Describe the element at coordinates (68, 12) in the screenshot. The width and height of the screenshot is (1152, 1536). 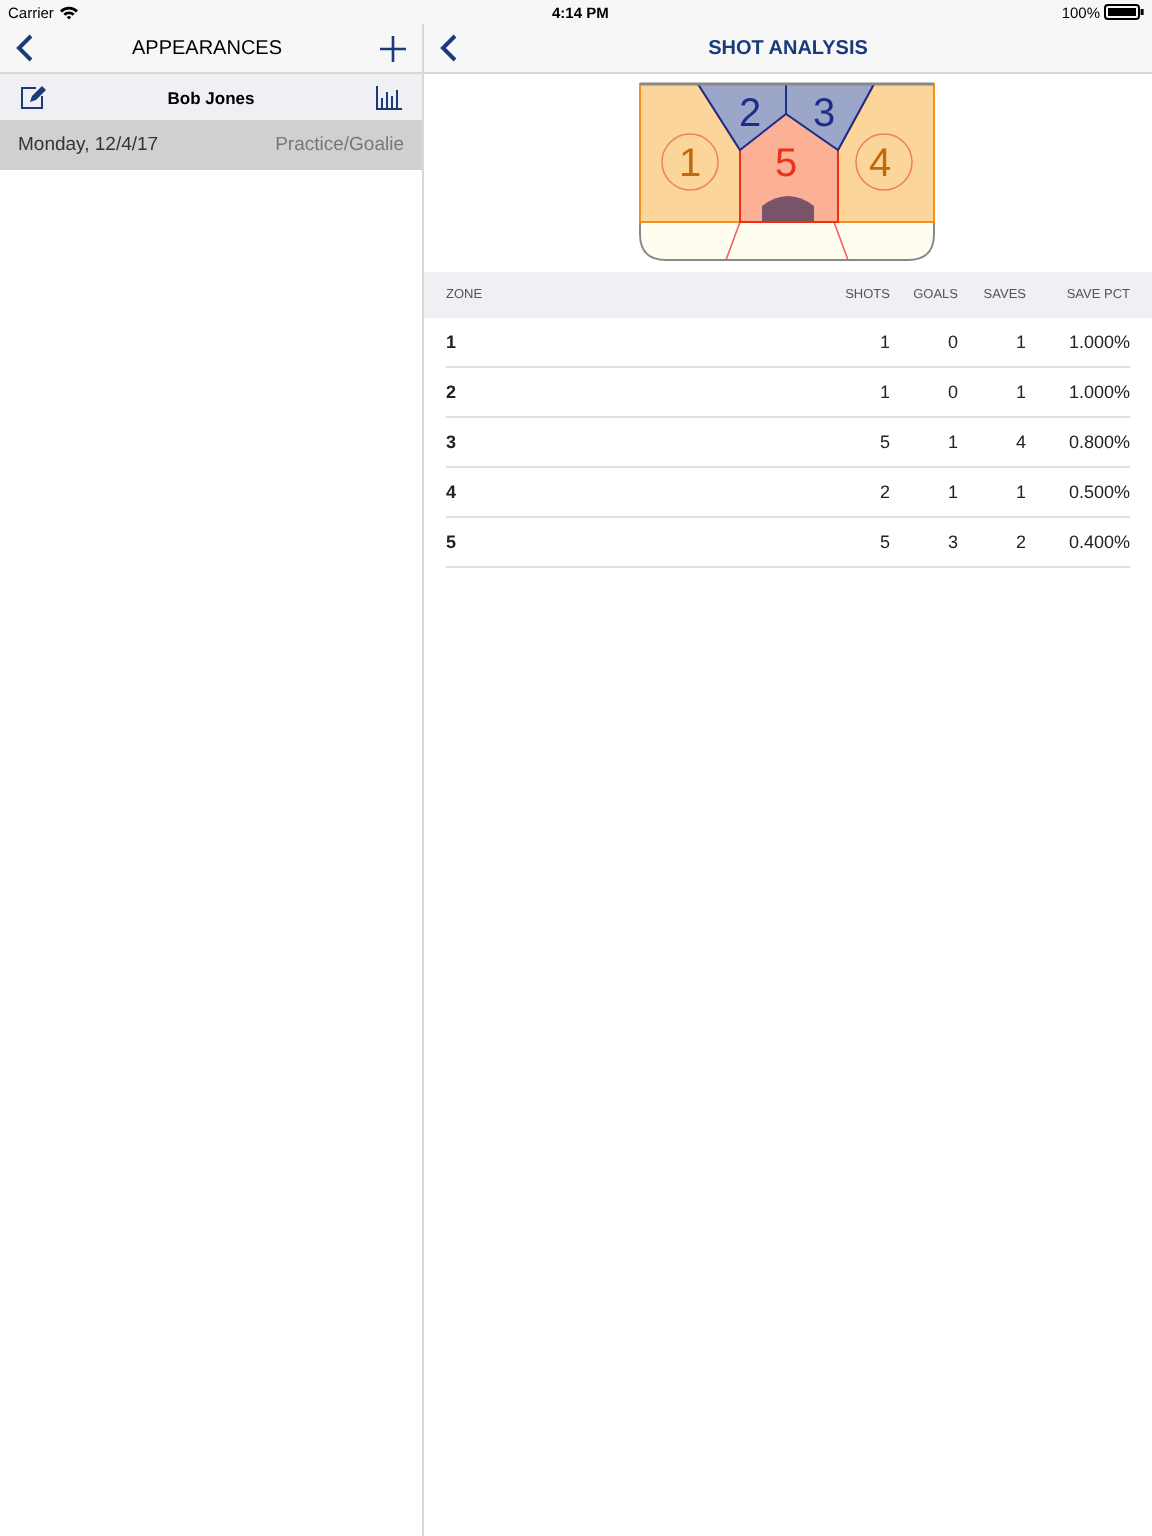
I see `wifi-icon` at that location.